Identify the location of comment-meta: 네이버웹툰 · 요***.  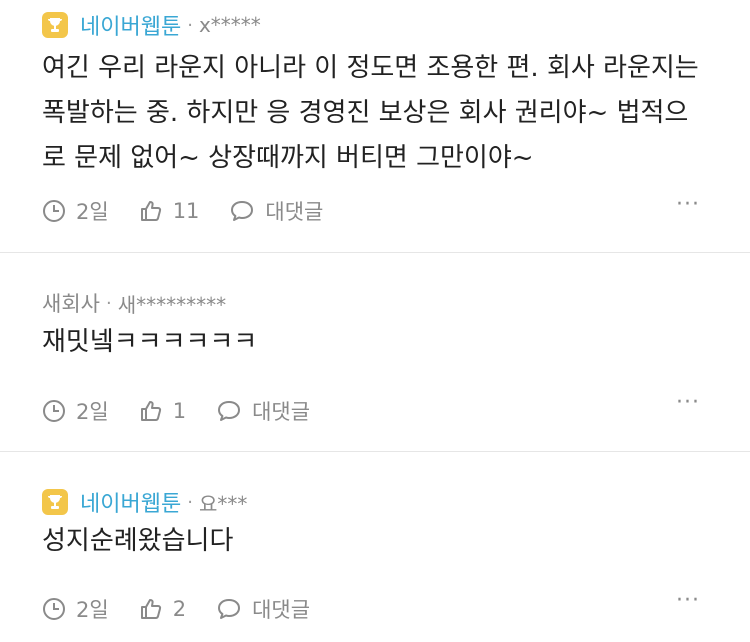
(144, 502).